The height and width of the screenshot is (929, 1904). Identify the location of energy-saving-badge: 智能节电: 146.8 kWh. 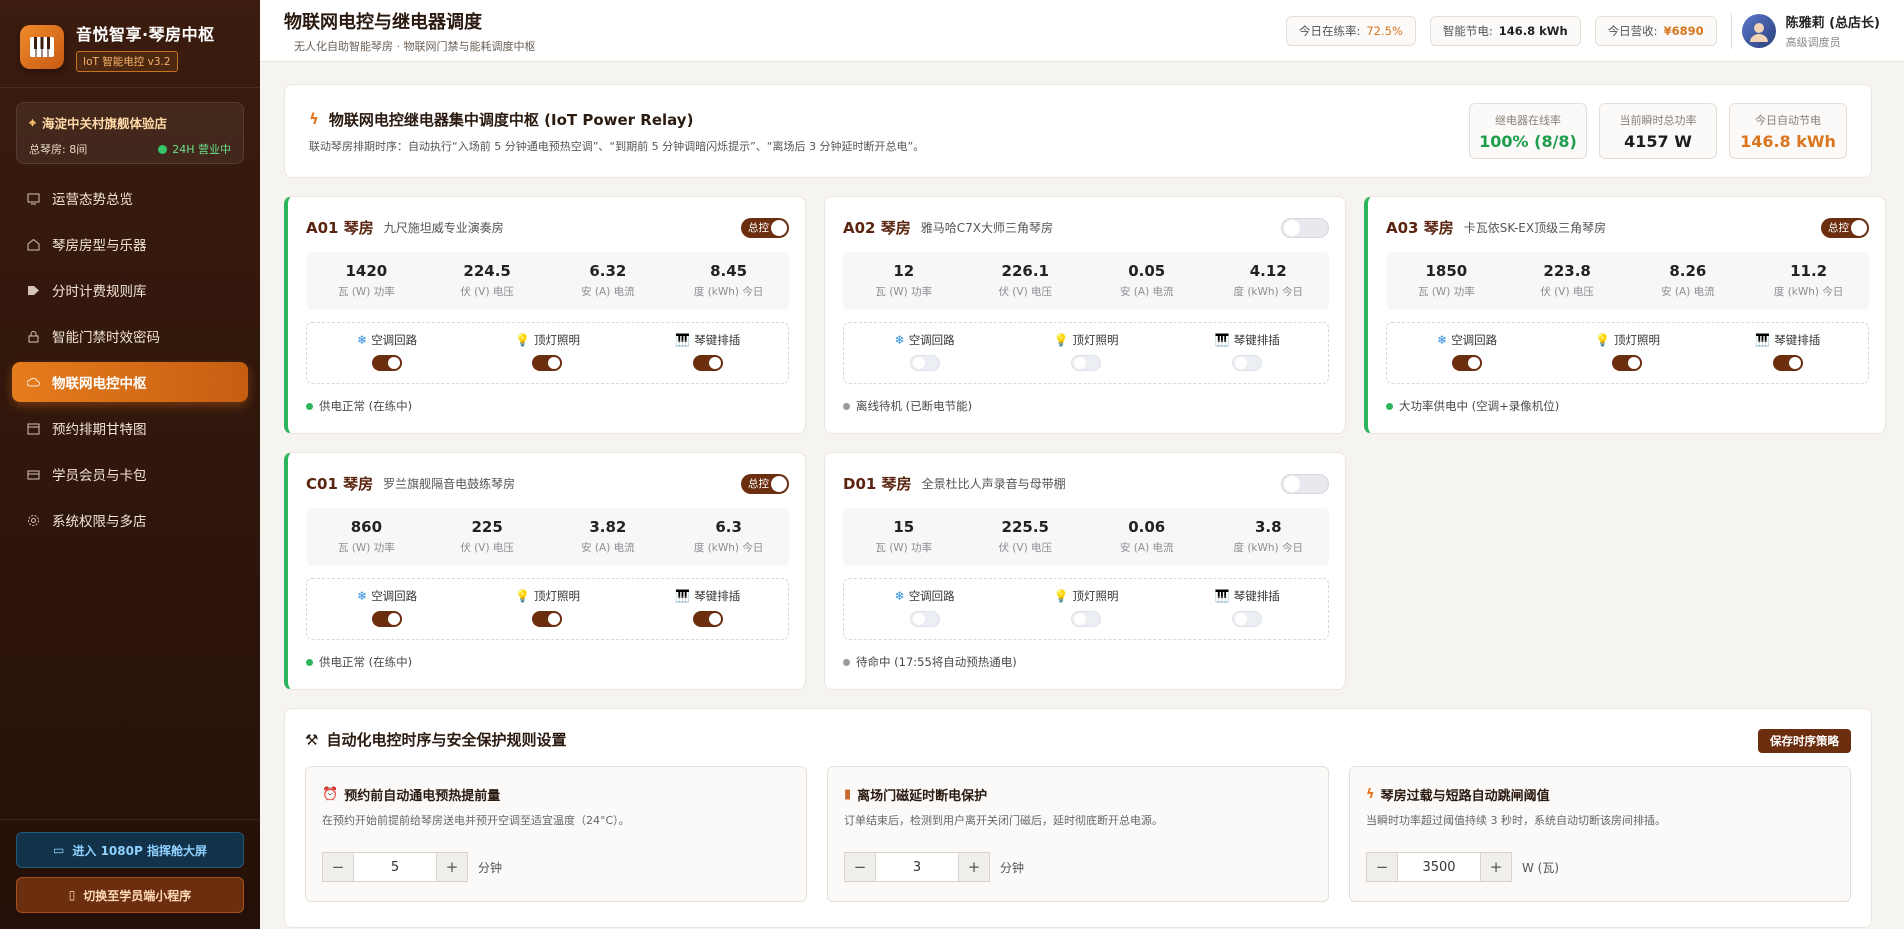
(1505, 30).